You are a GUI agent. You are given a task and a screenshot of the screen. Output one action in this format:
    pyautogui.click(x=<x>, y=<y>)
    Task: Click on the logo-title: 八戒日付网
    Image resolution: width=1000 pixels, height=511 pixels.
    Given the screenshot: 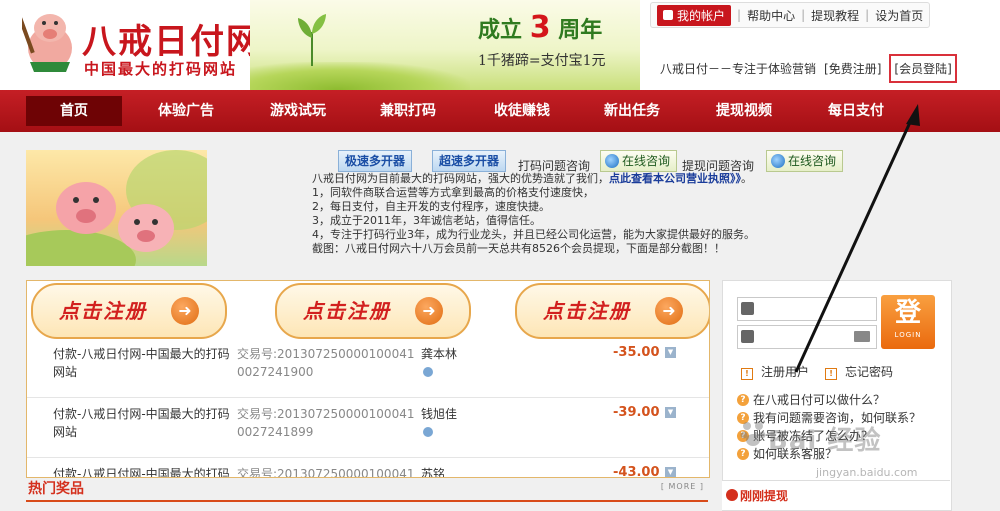 What is the action you would take?
    pyautogui.click(x=172, y=38)
    